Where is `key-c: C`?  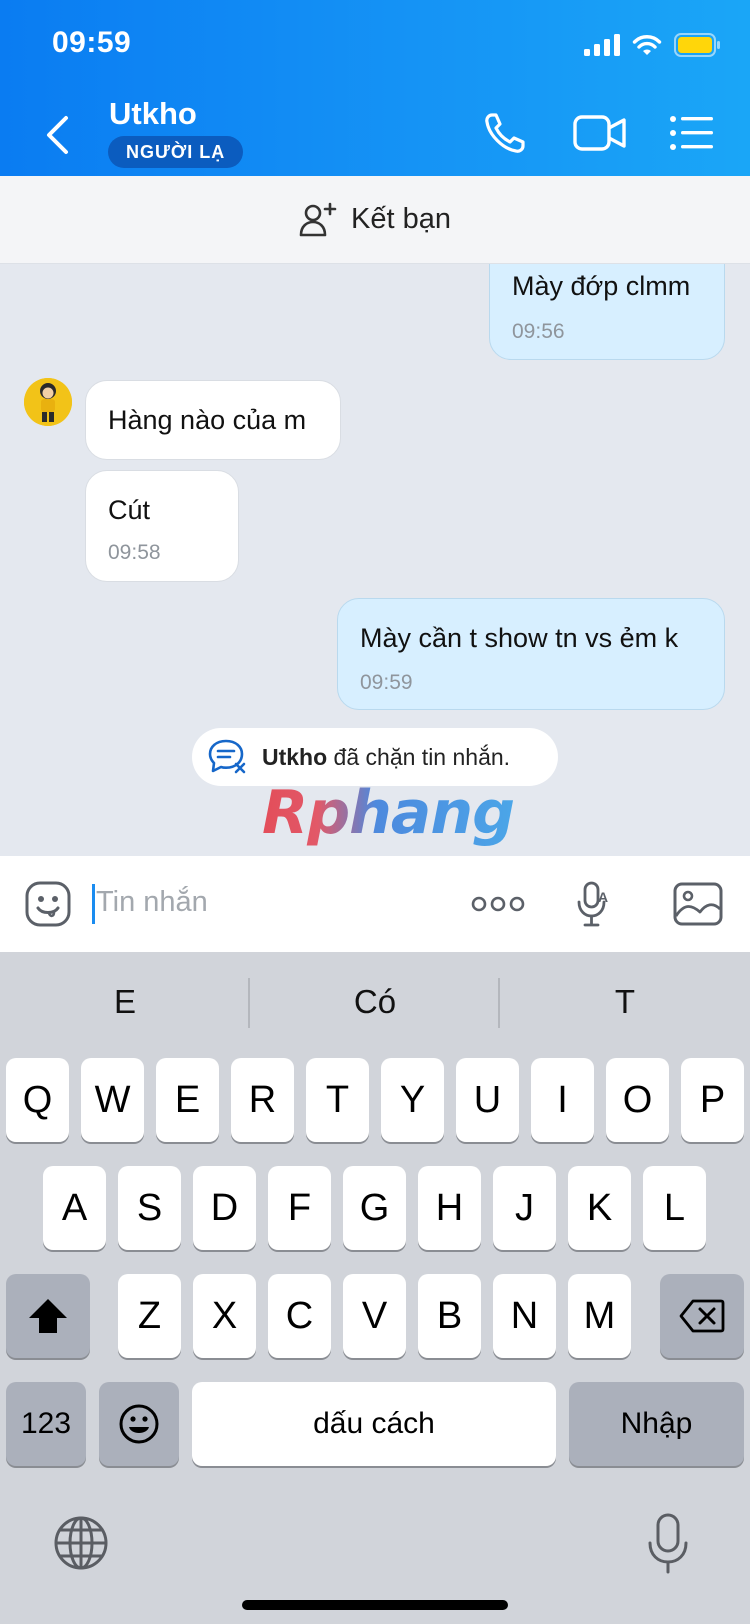 key-c: C is located at coordinates (299, 1316).